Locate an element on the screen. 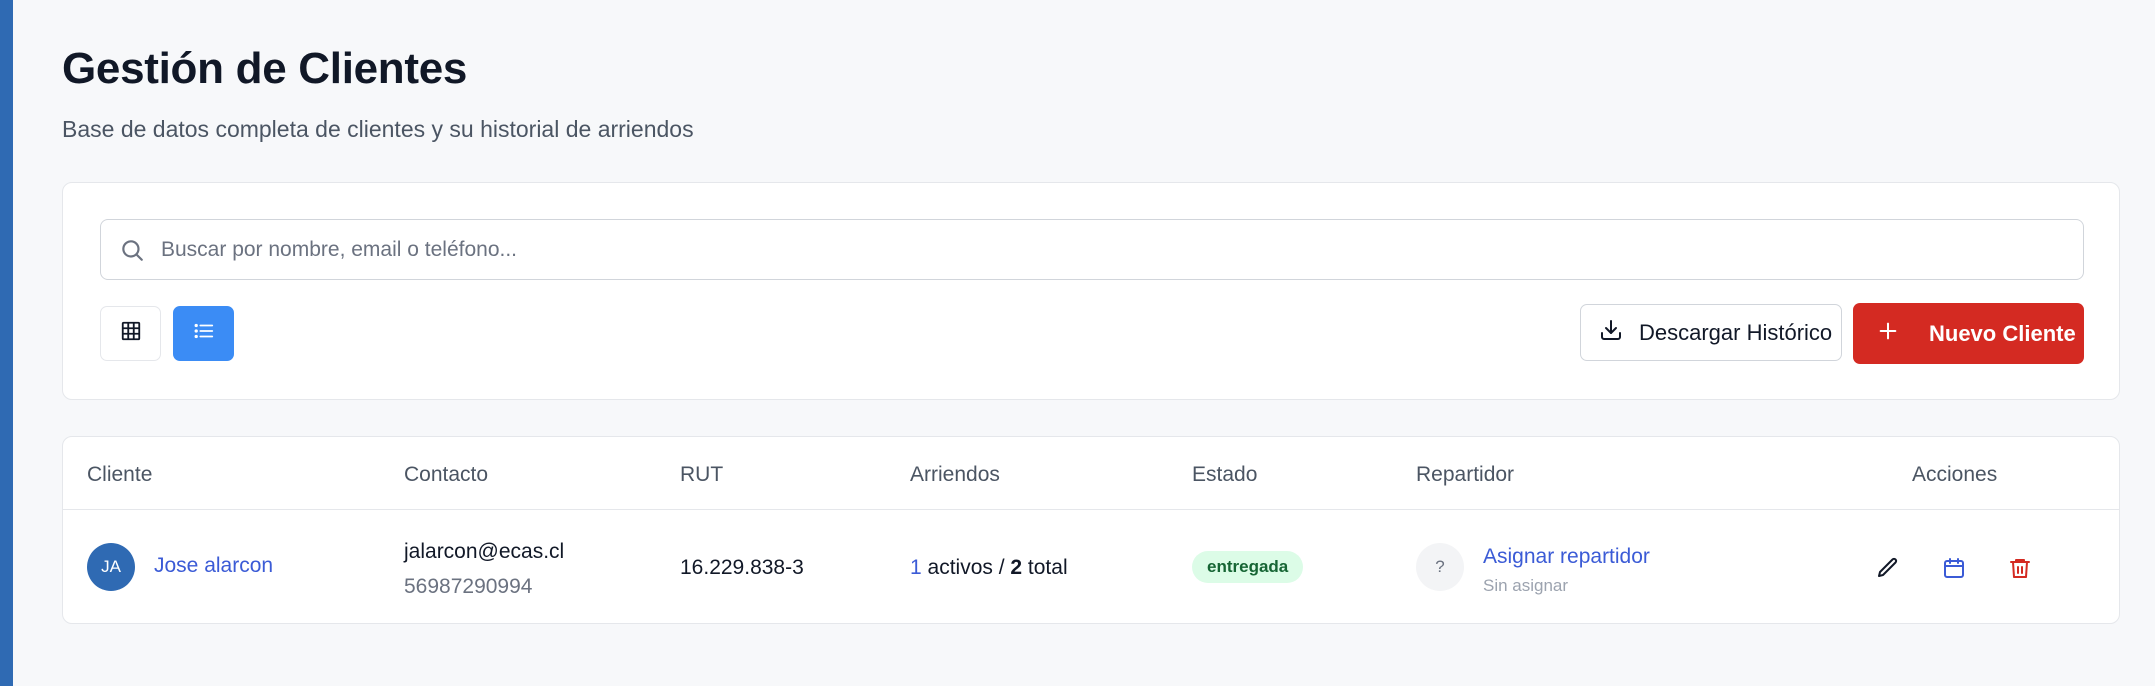 The image size is (2155, 686). new-client-button: Nuevo Cliente is located at coordinates (1968, 333).